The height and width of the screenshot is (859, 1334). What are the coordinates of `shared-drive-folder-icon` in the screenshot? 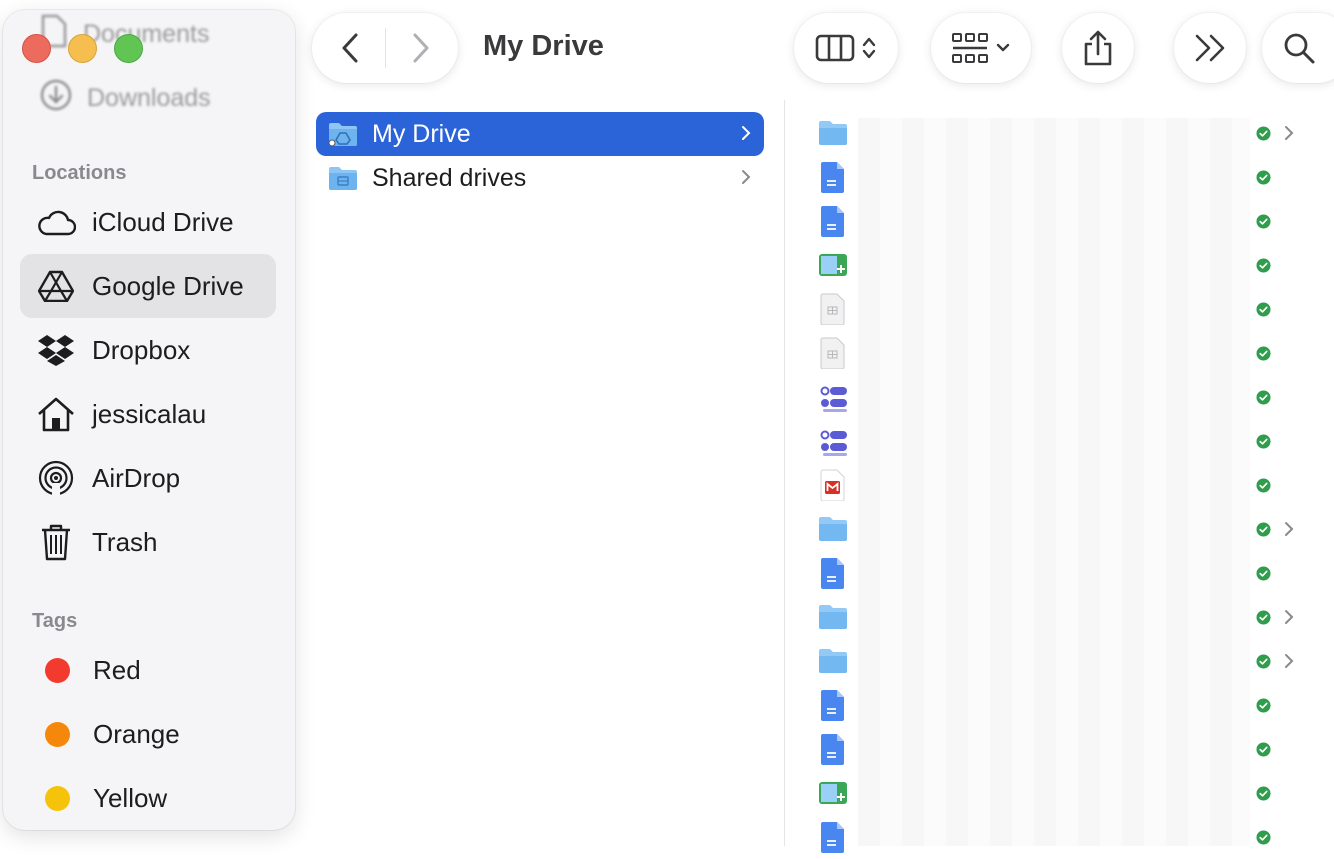 It's located at (343, 178).